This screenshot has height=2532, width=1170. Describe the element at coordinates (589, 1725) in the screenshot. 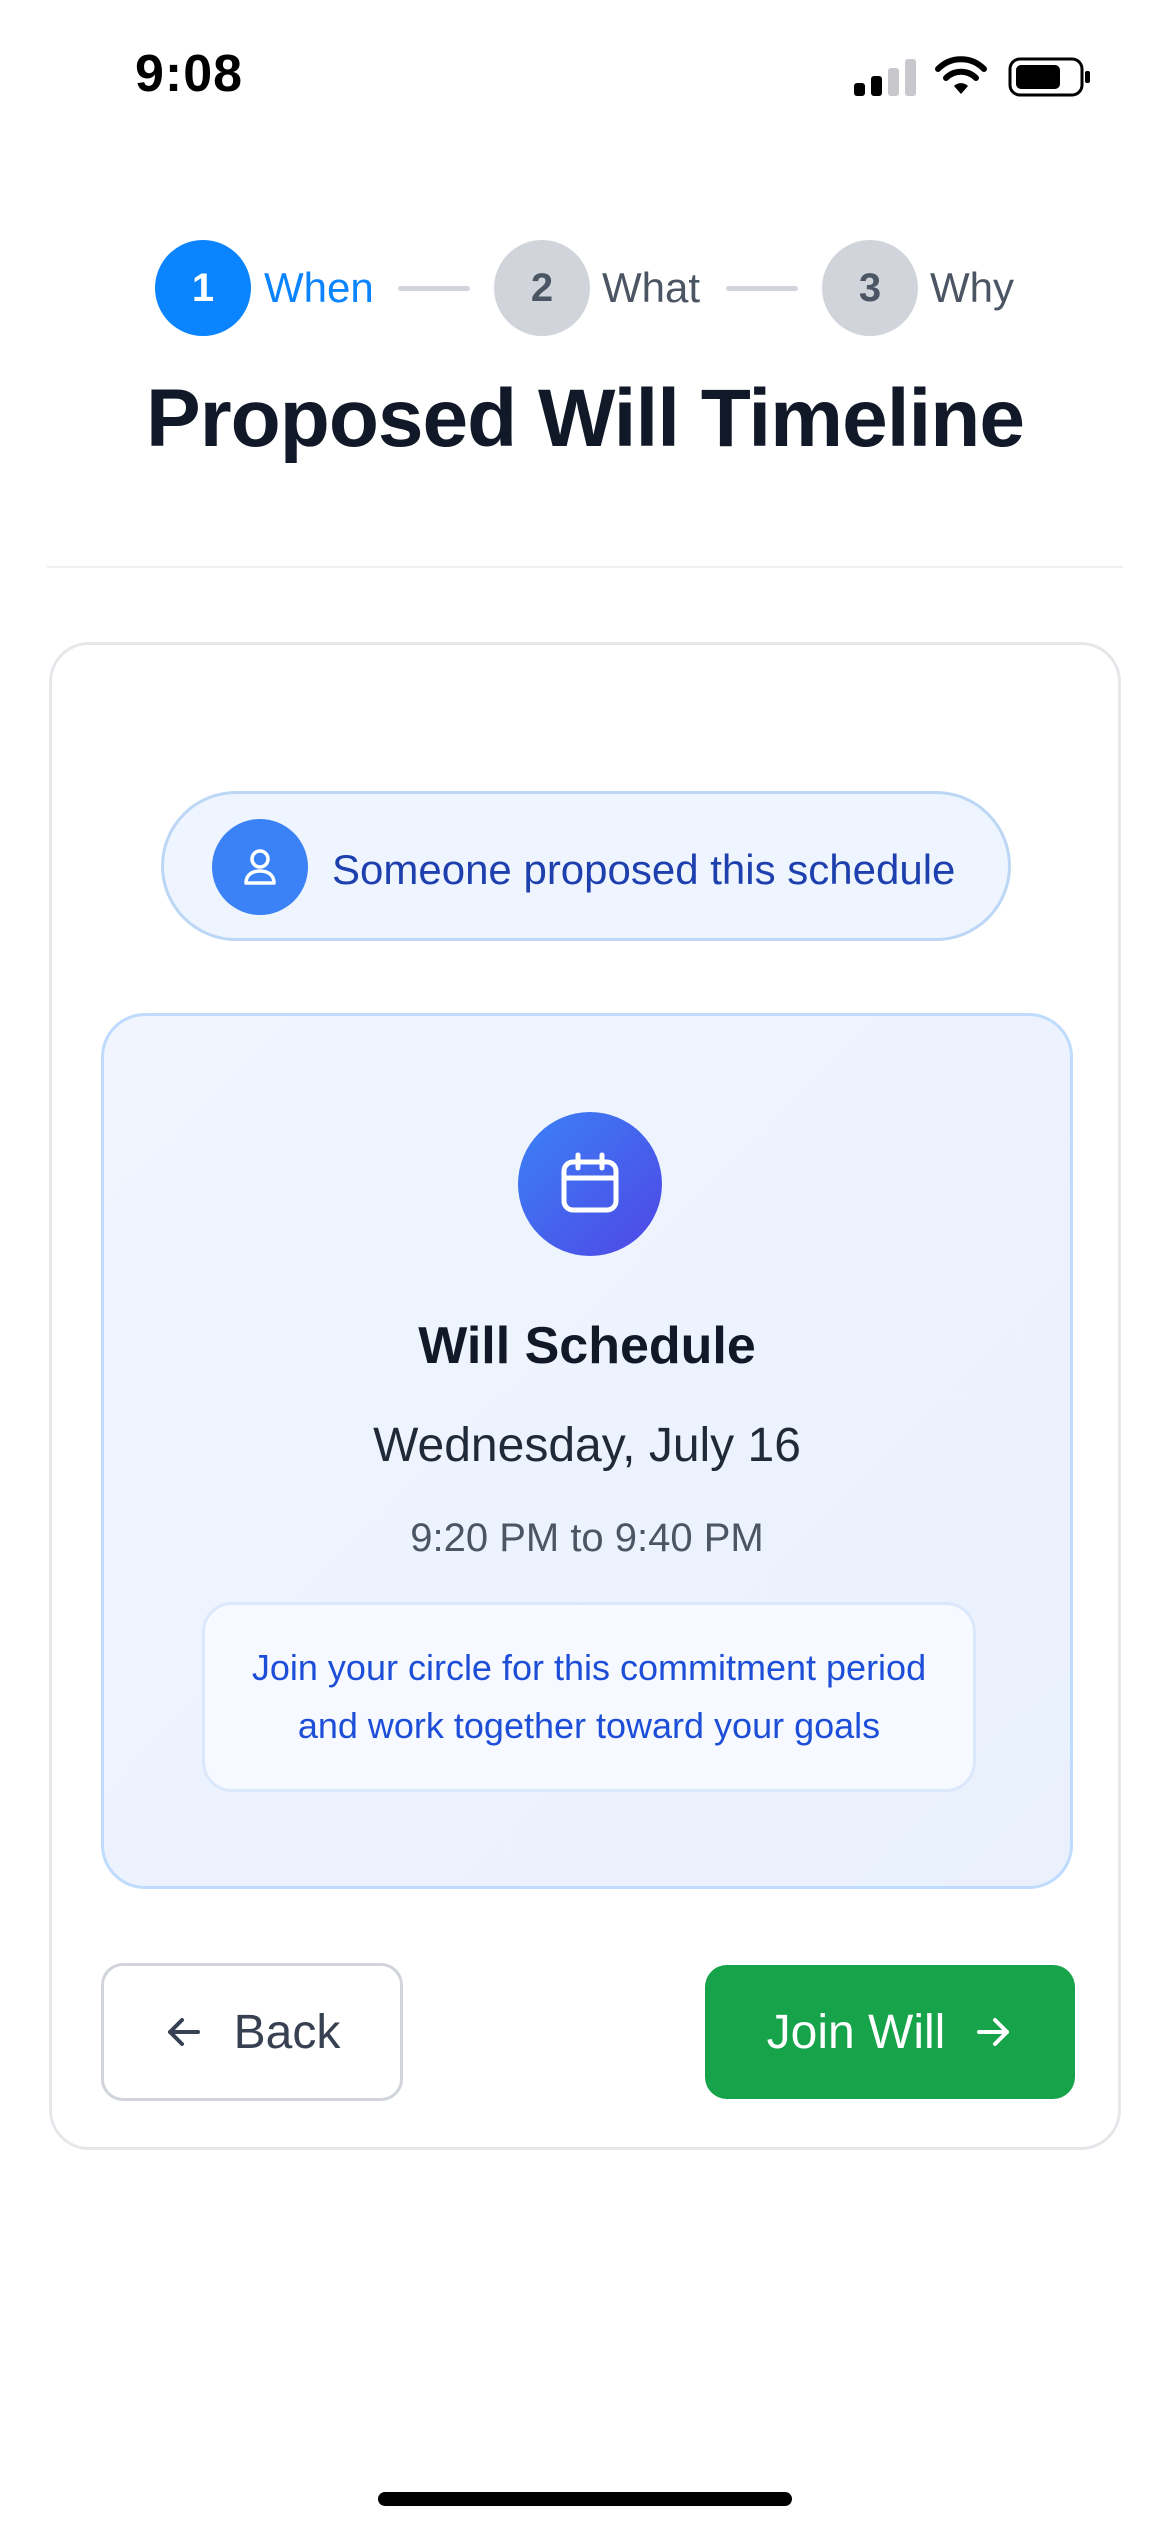

I see `schedule-note-line-2: and work together toward your goals` at that location.